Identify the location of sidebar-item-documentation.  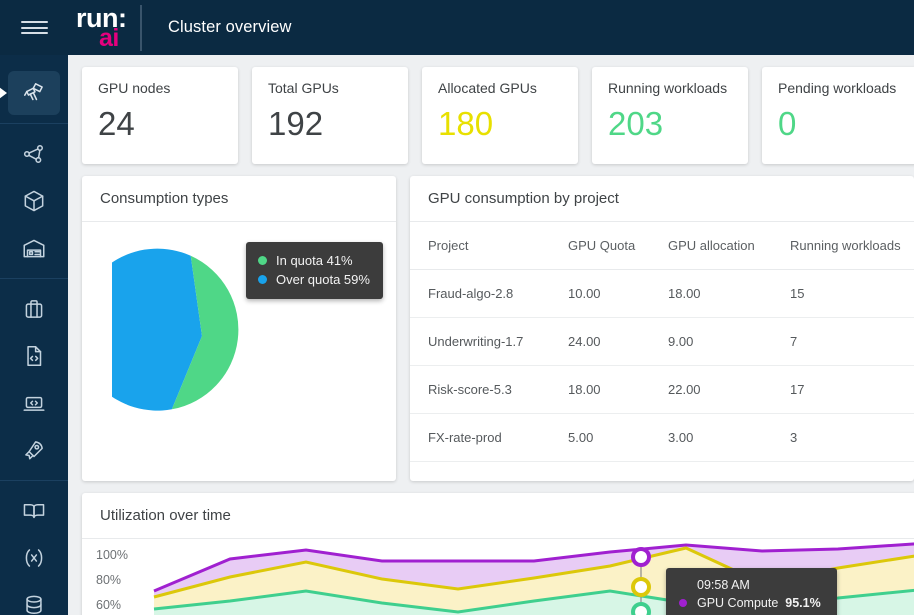
(34, 511).